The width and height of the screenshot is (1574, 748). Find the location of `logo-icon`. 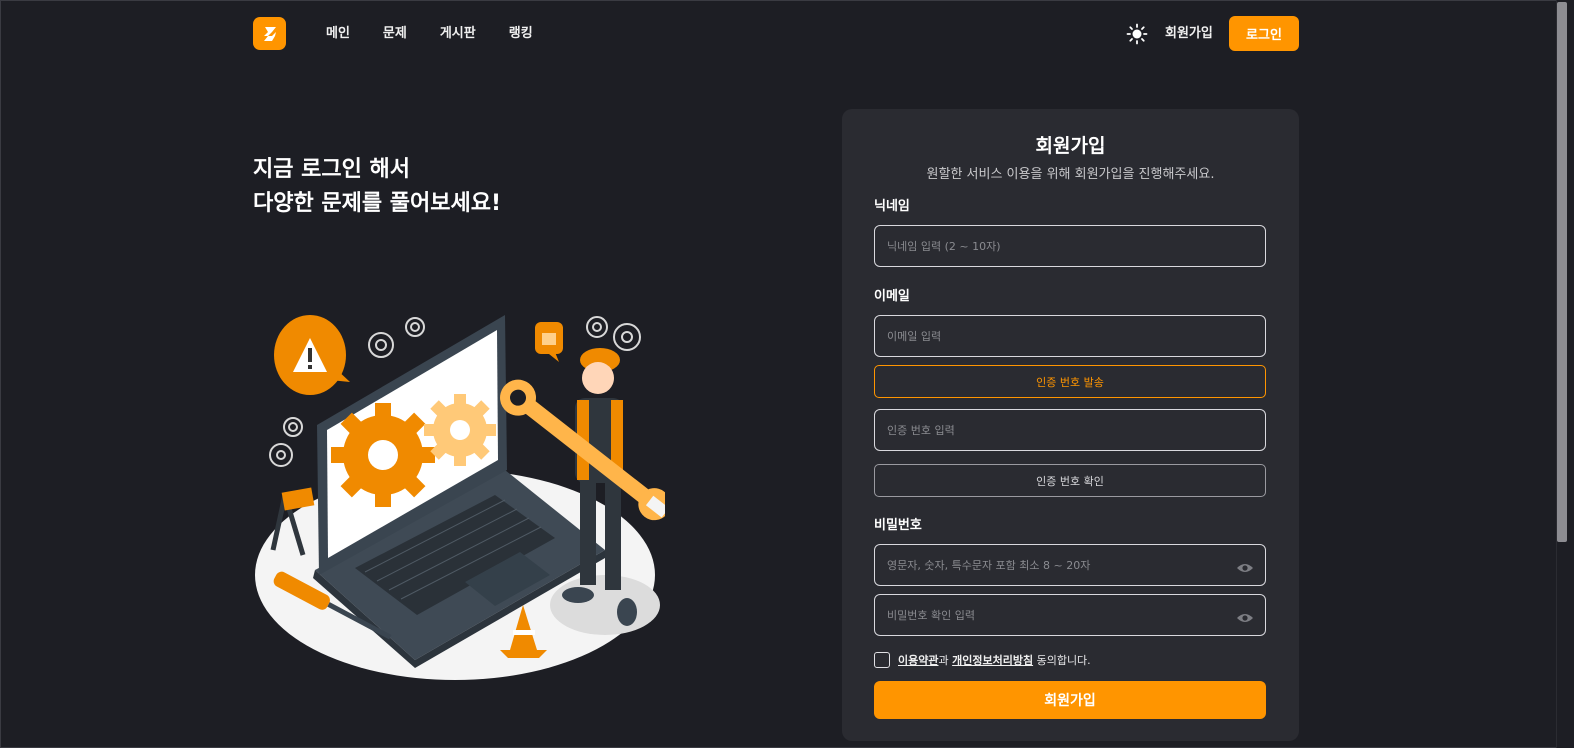

logo-icon is located at coordinates (269, 33).